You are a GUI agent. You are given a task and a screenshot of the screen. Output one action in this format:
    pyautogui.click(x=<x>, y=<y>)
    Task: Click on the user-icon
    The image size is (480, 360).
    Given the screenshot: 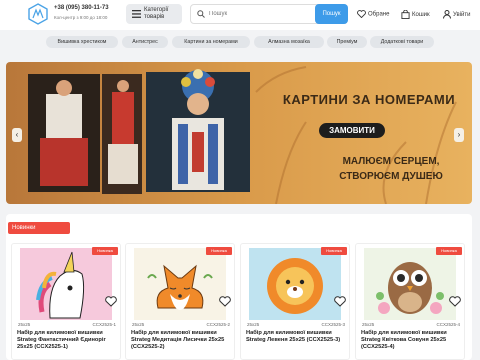 What is the action you would take?
    pyautogui.click(x=447, y=14)
    